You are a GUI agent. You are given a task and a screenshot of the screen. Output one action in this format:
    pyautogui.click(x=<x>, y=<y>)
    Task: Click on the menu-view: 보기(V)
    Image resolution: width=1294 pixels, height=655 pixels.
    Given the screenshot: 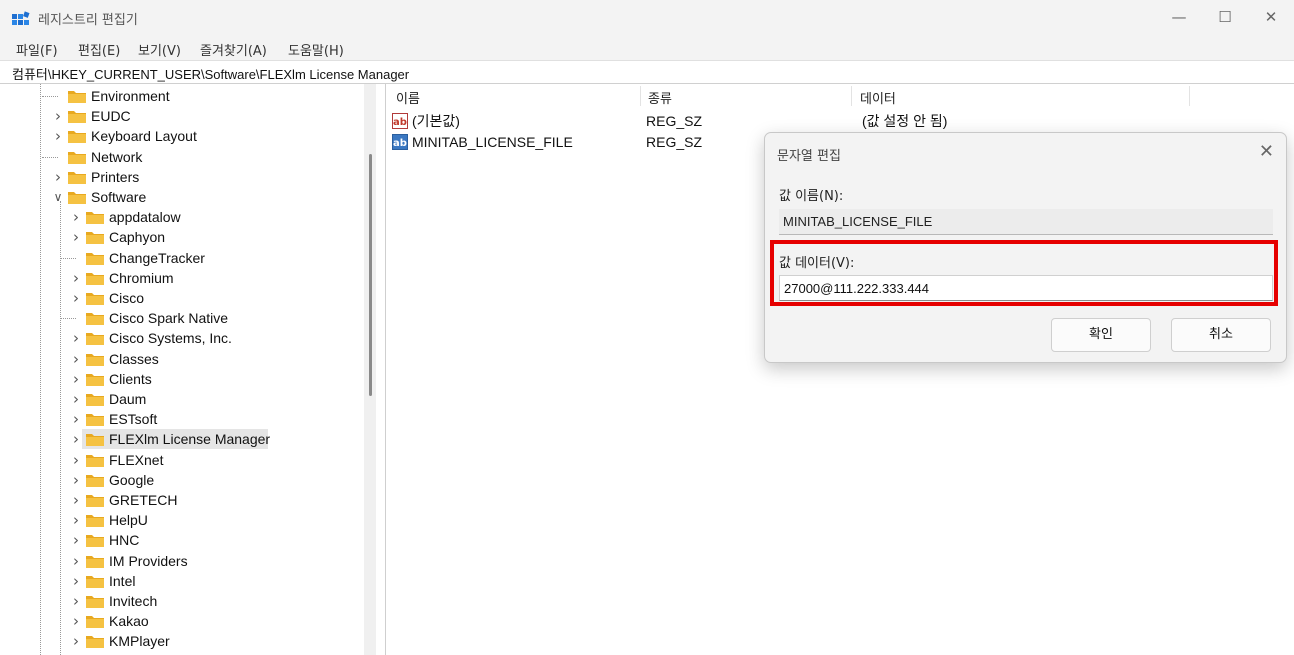 What is the action you would take?
    pyautogui.click(x=159, y=49)
    